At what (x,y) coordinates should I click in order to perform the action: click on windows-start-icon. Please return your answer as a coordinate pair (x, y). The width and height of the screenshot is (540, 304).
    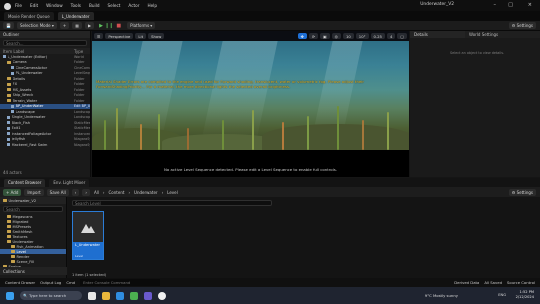
    Looking at the image, I should click on (10, 295).